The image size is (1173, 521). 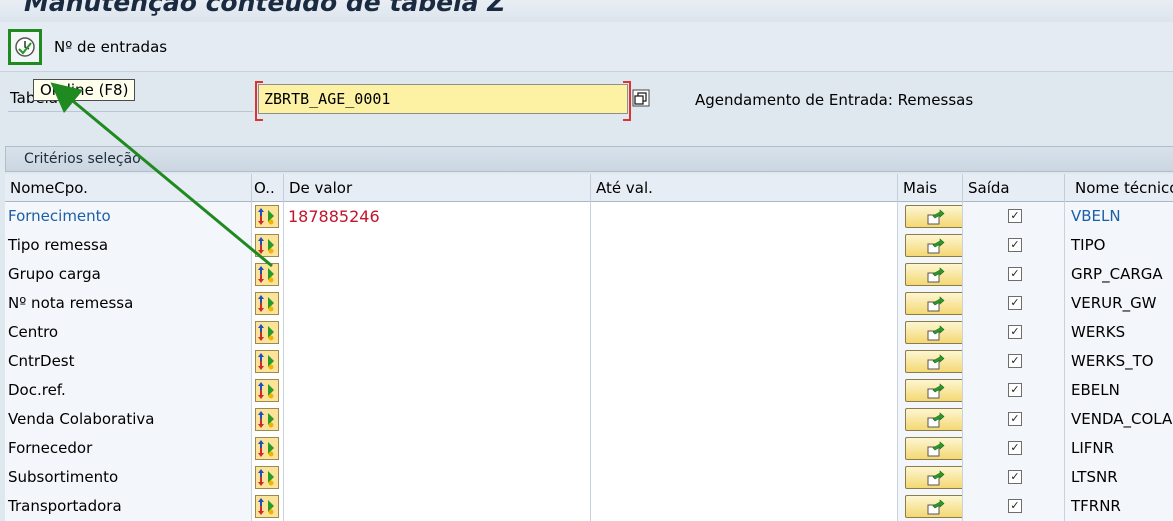 What do you see at coordinates (128, 332) in the screenshot?
I see `field-name: Centro` at bounding box center [128, 332].